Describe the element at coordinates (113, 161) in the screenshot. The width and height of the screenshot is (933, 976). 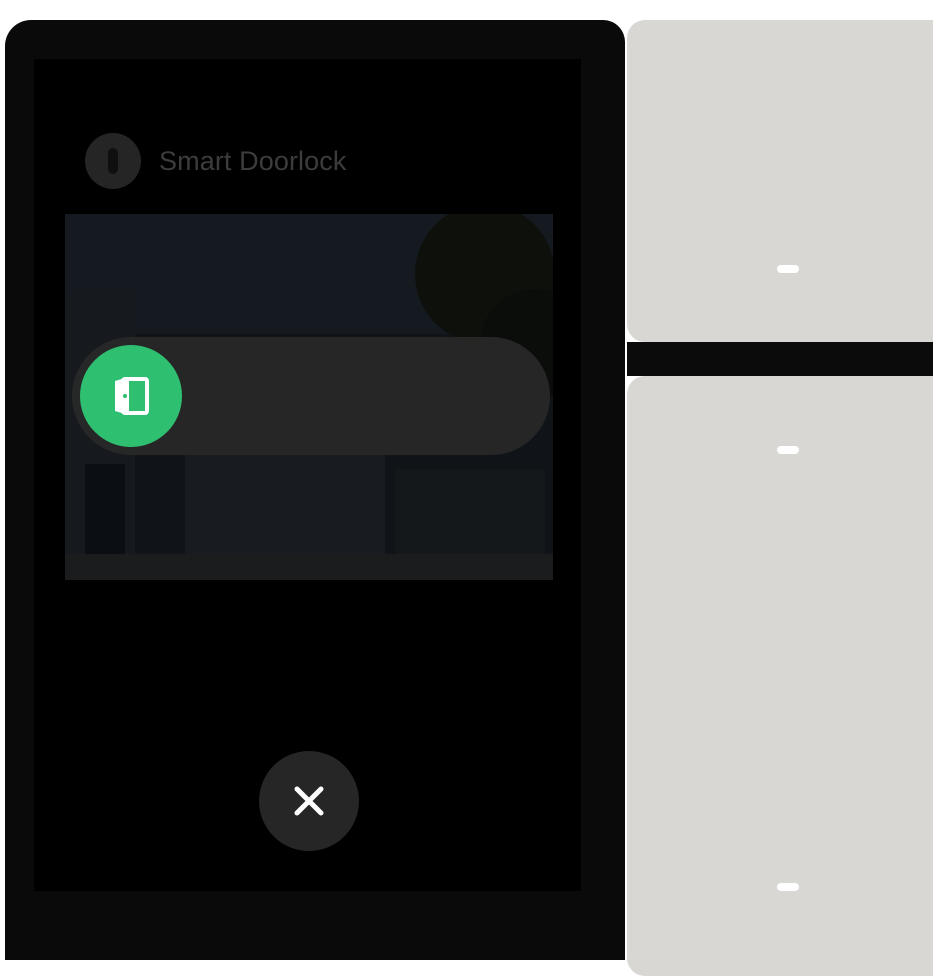
I see `doorlock-icon` at that location.